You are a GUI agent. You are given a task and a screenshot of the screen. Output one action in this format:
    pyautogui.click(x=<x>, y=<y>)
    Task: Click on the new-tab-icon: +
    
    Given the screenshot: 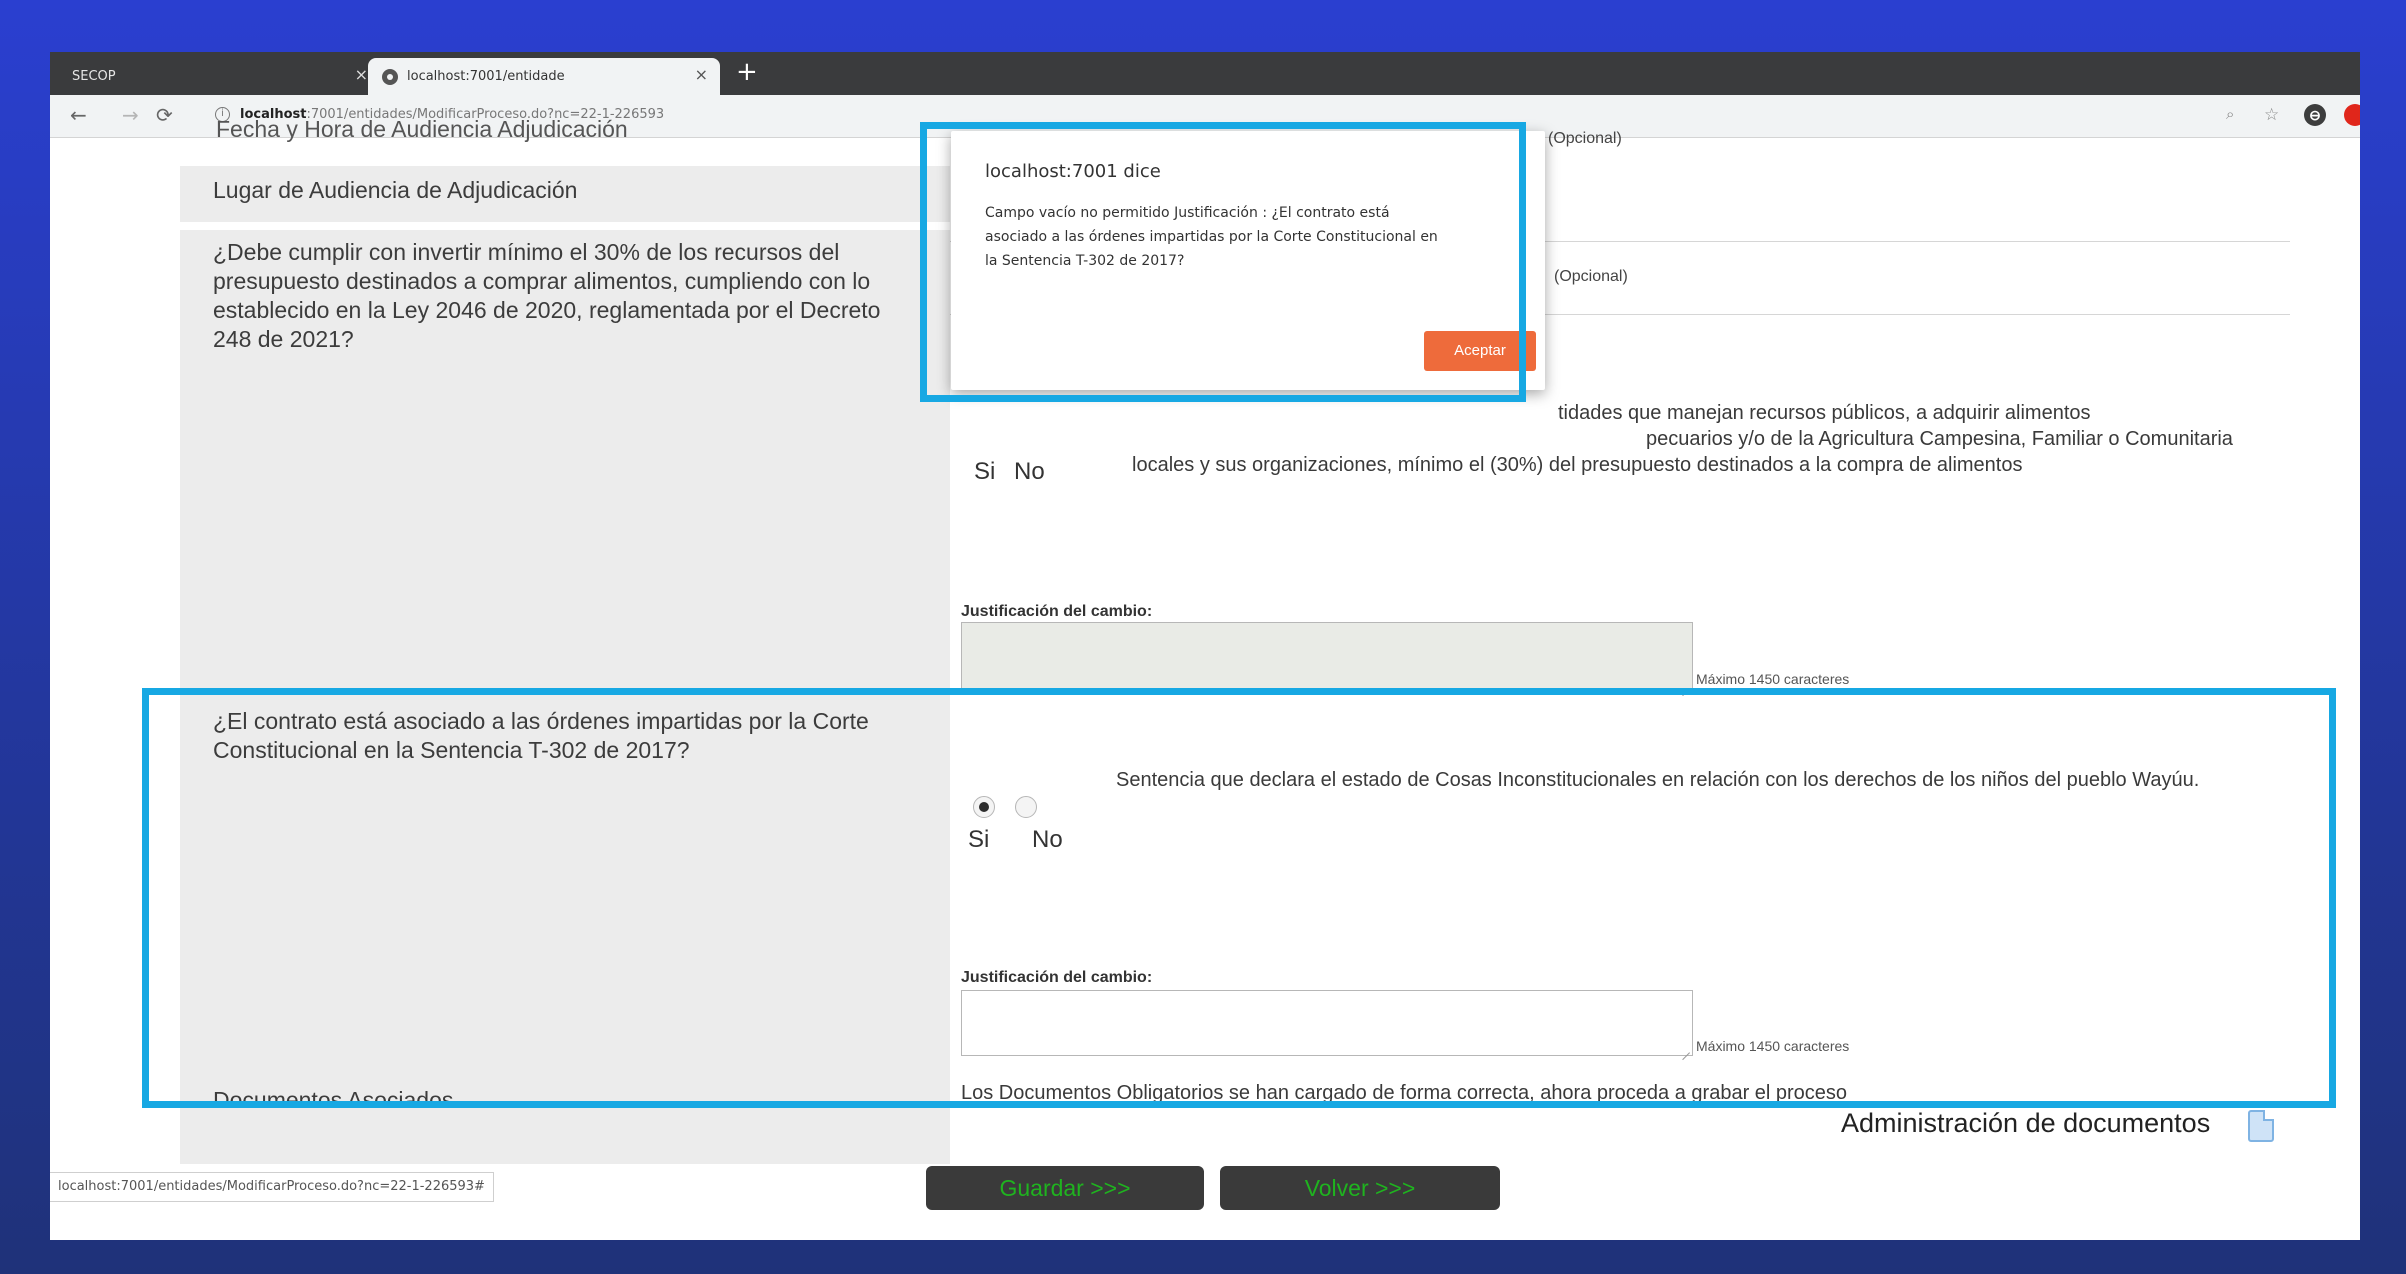 What is the action you would take?
    pyautogui.click(x=747, y=72)
    